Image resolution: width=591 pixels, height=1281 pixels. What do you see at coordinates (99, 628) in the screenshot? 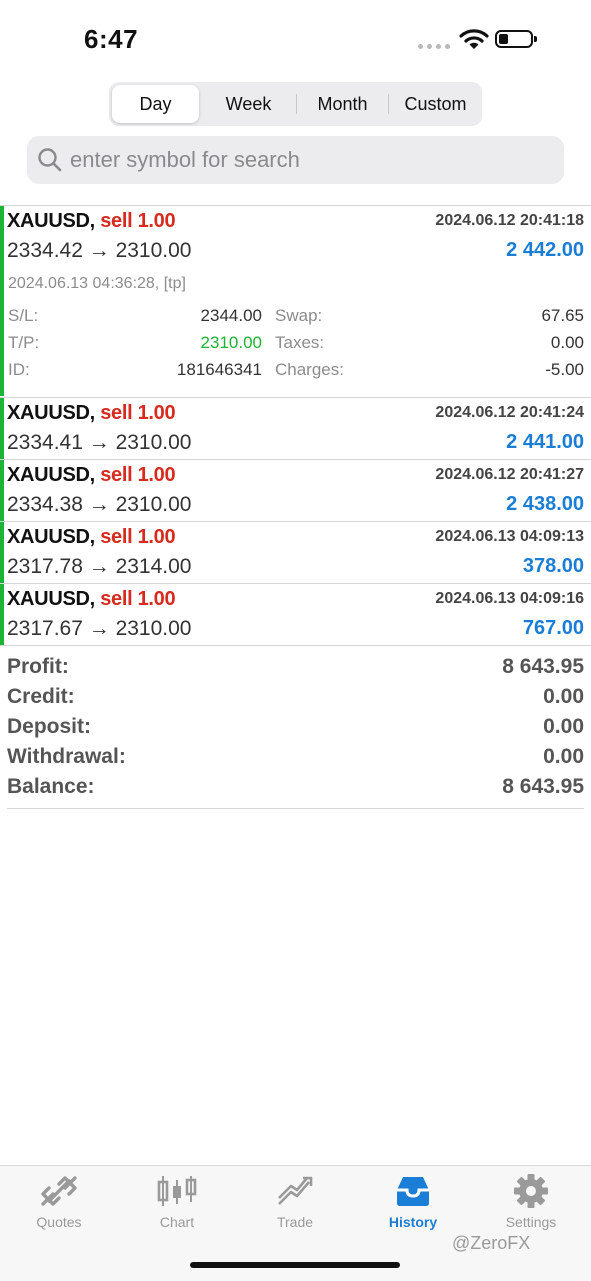
I see `deal-prices: 2317.67 → 2310.00` at bounding box center [99, 628].